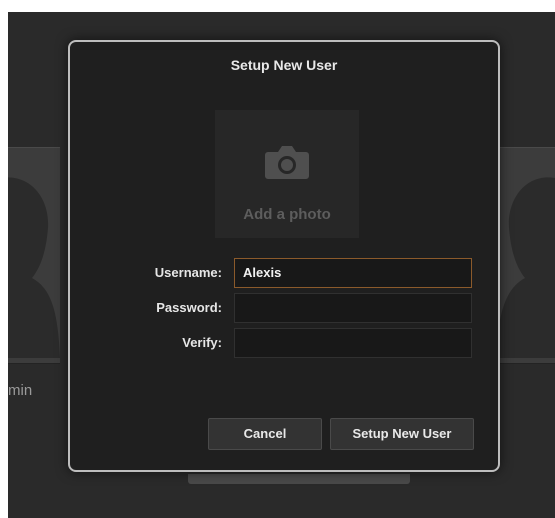 The height and width of the screenshot is (518, 555). I want to click on username-label: Username:, so click(188, 272).